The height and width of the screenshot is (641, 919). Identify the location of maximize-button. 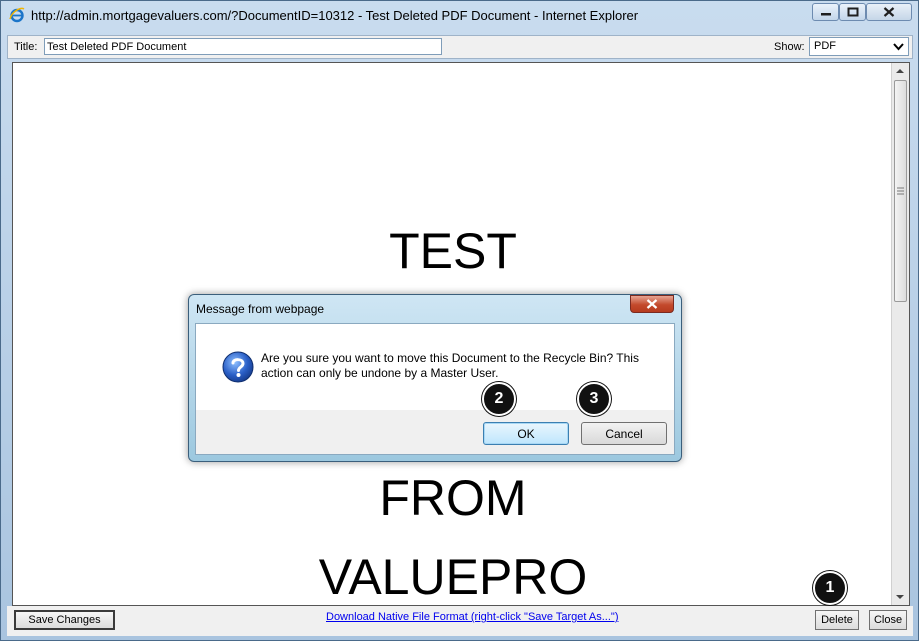
(852, 12).